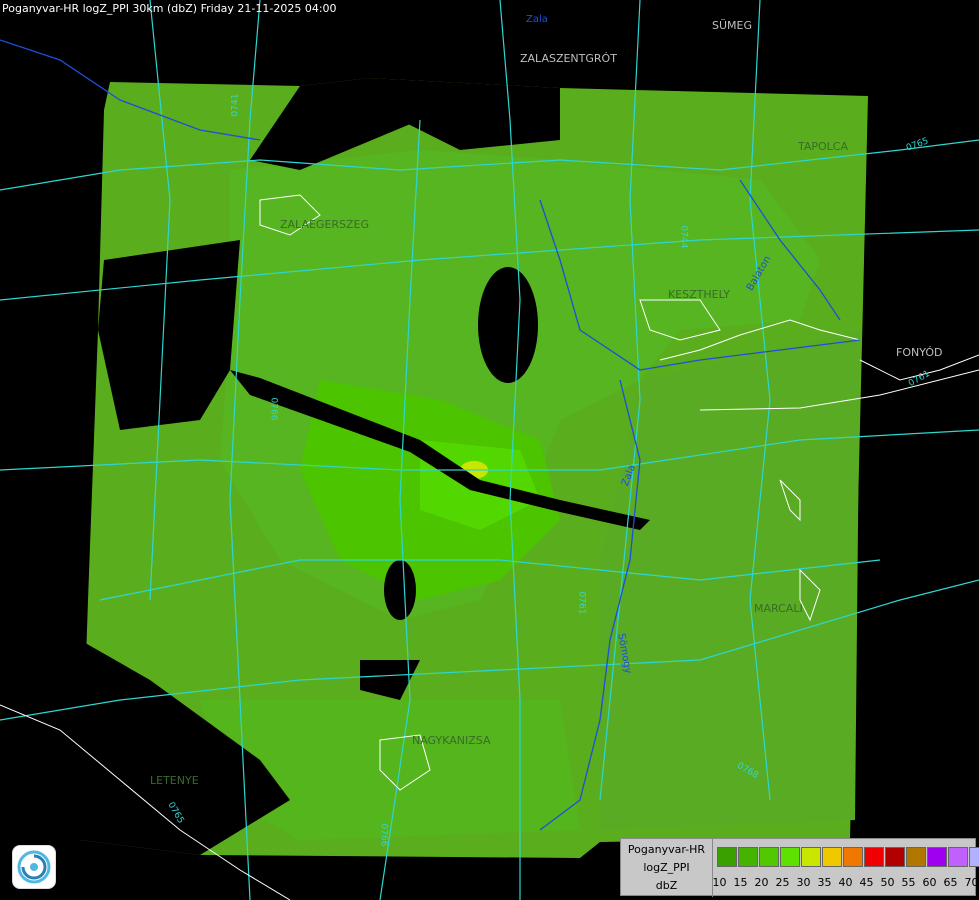 This screenshot has height=900, width=979. Describe the element at coordinates (568, 58) in the screenshot. I see `place-zalaszentgrot: ZALASZENTGRÓT` at that location.